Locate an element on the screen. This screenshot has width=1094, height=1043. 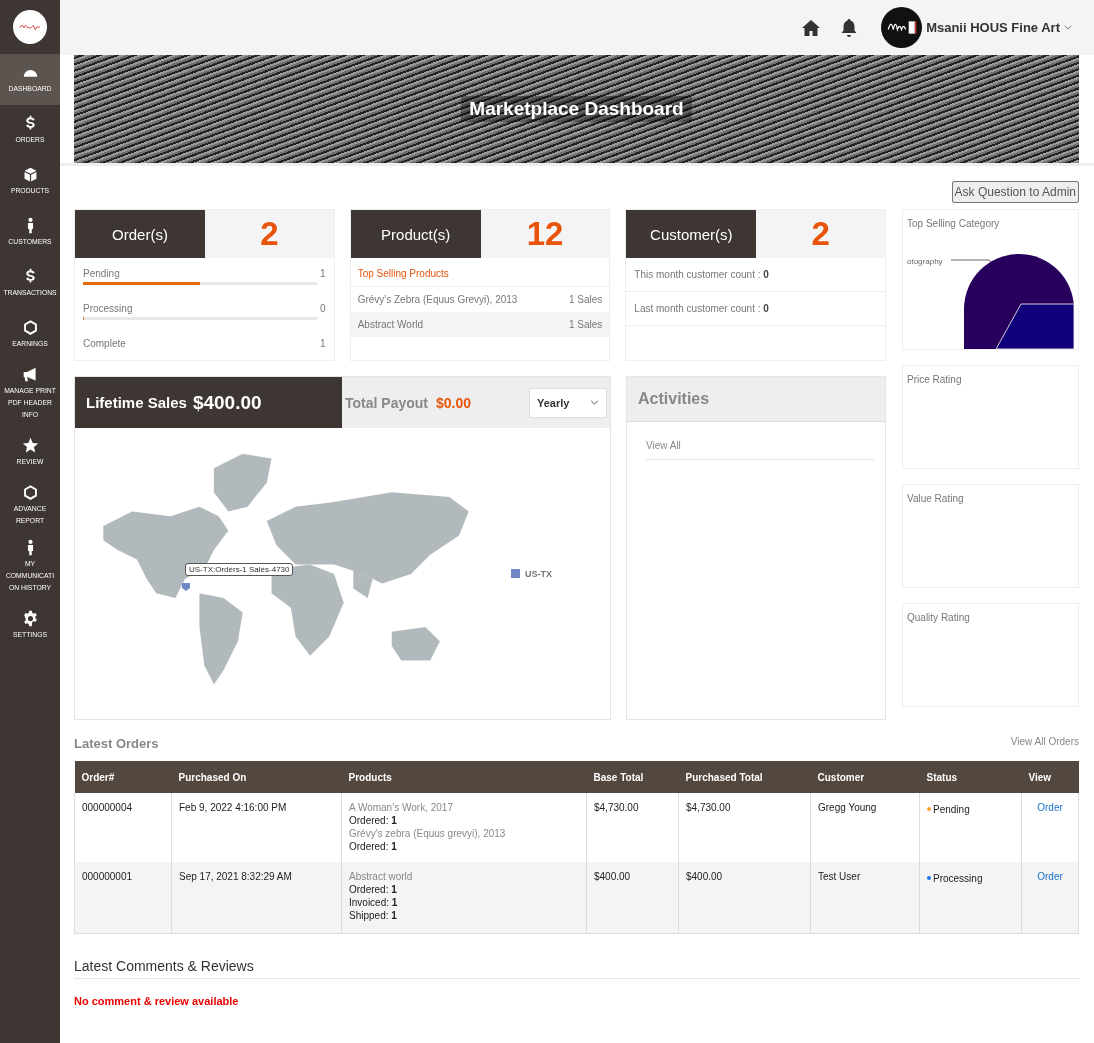
map-marker-icon is located at coordinates (186, 586).